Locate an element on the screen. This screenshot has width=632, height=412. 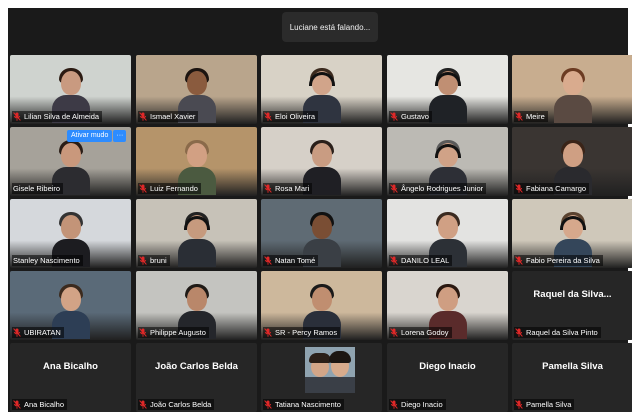
participant-name-label: Ângelo Rodrigues Junior is located at coordinates (438, 188).